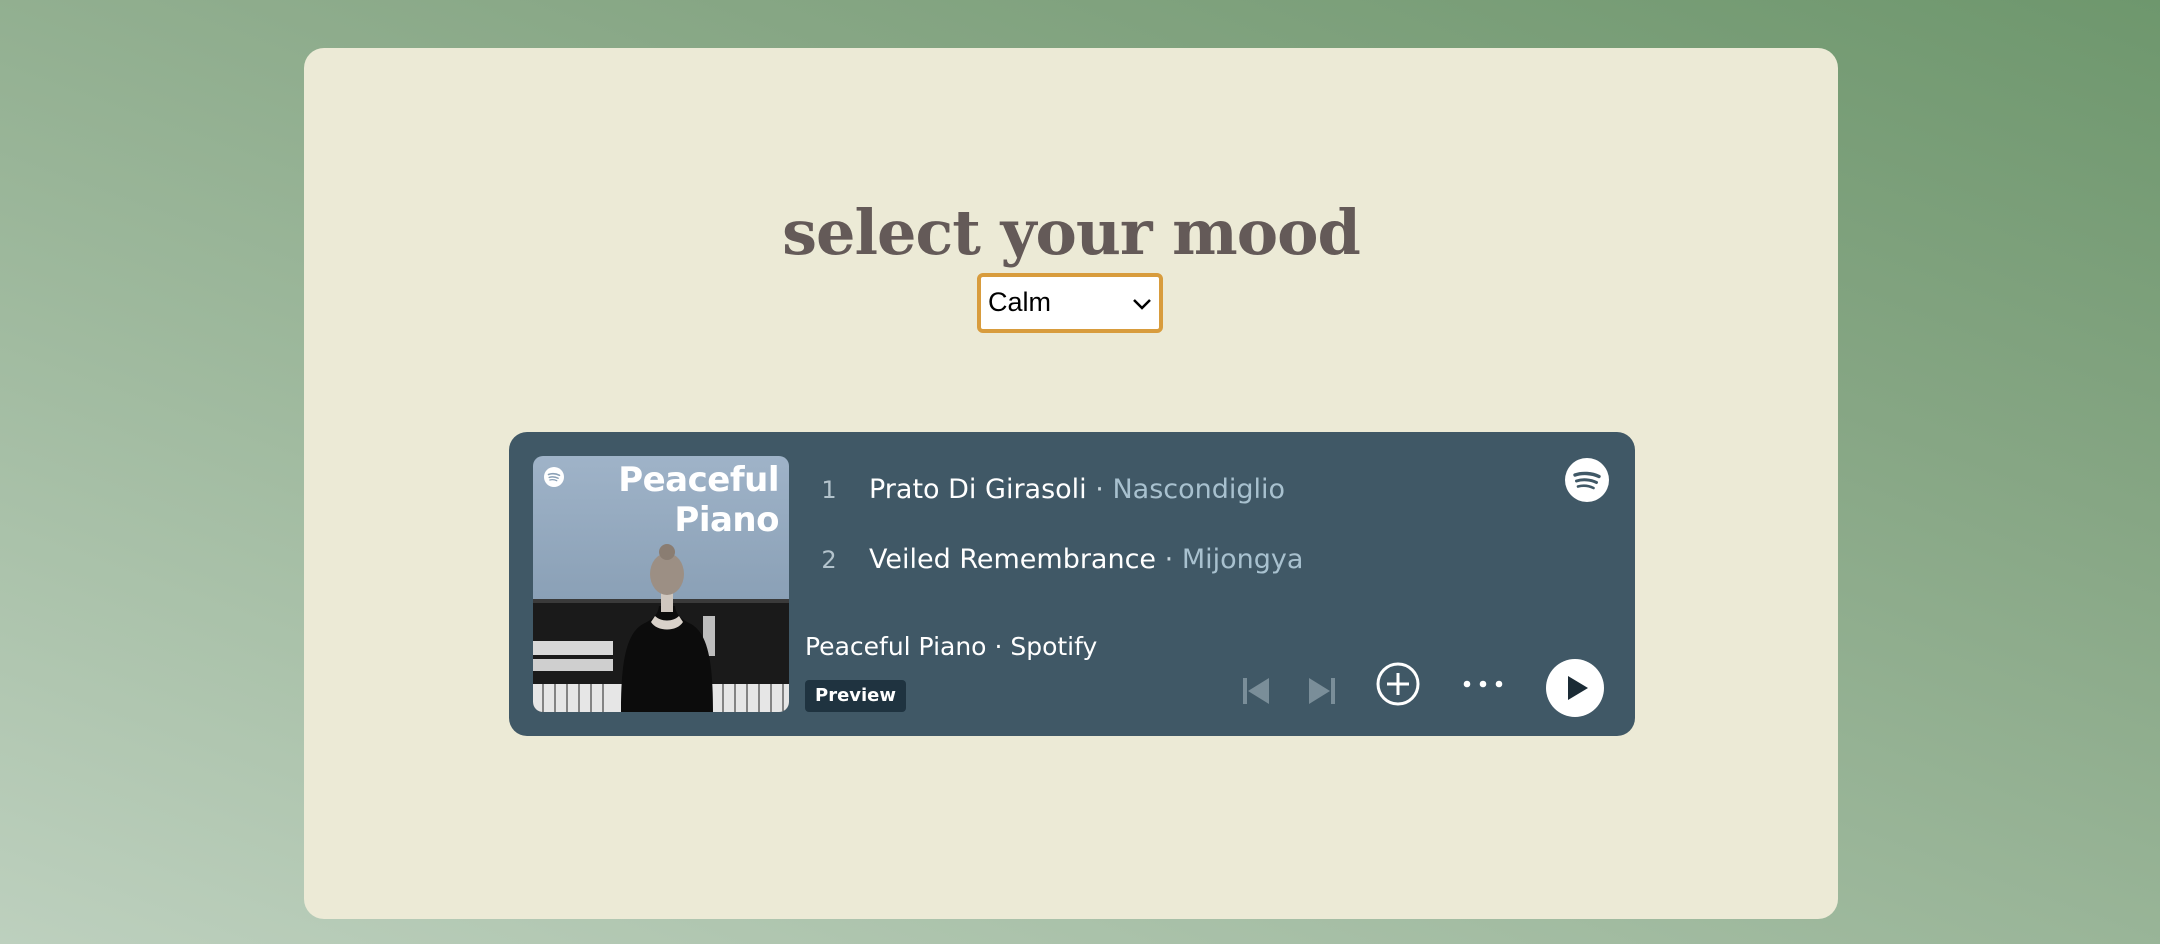 The width and height of the screenshot is (2160, 944). Describe the element at coordinates (1053, 646) in the screenshot. I see `playlist-owner: Spotify` at that location.